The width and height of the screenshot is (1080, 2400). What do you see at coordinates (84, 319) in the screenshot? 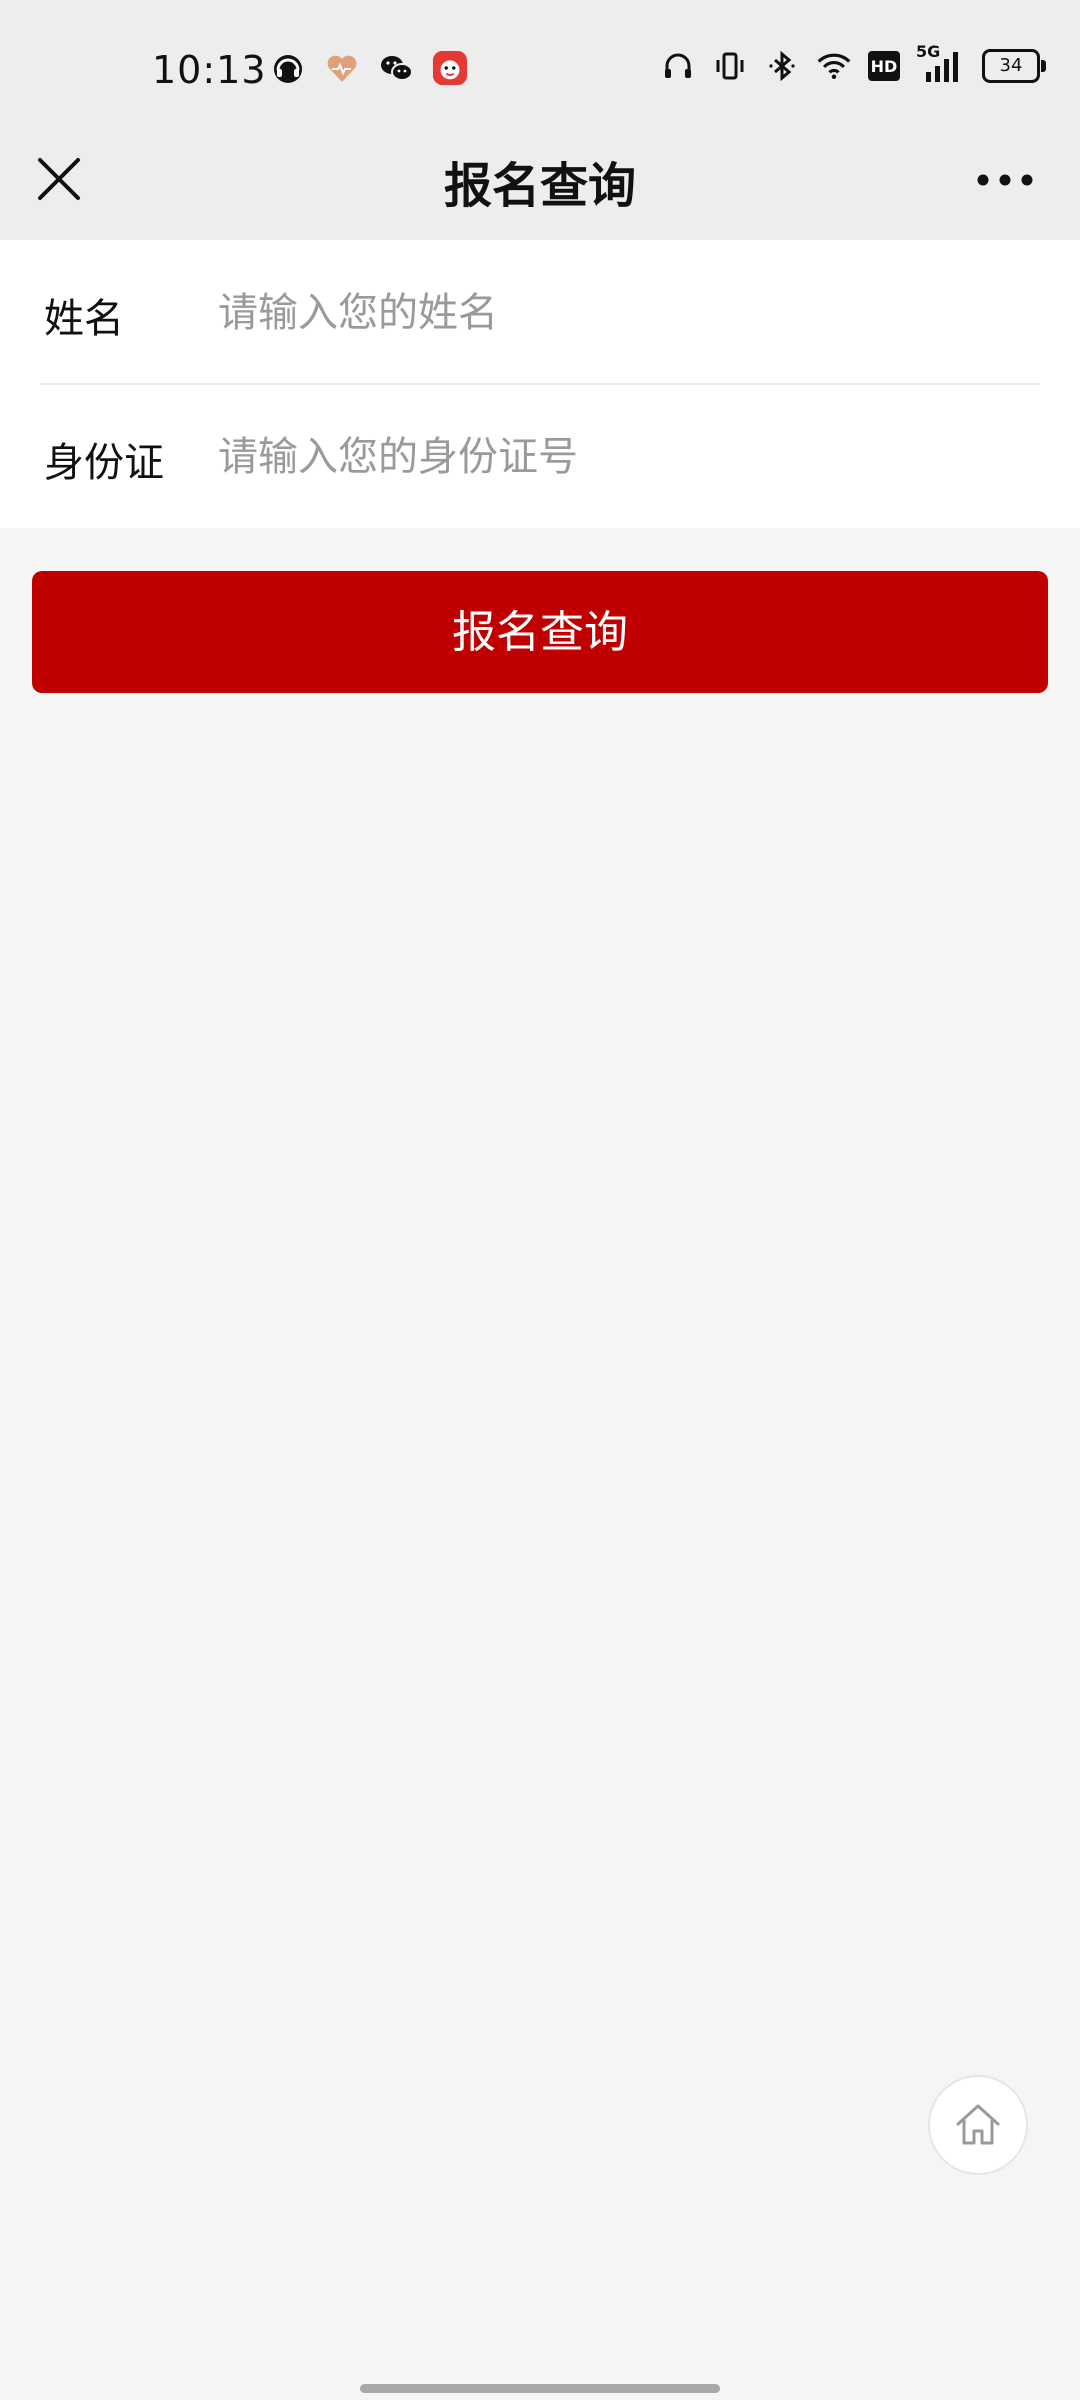
I see `name-label: 姓名` at bounding box center [84, 319].